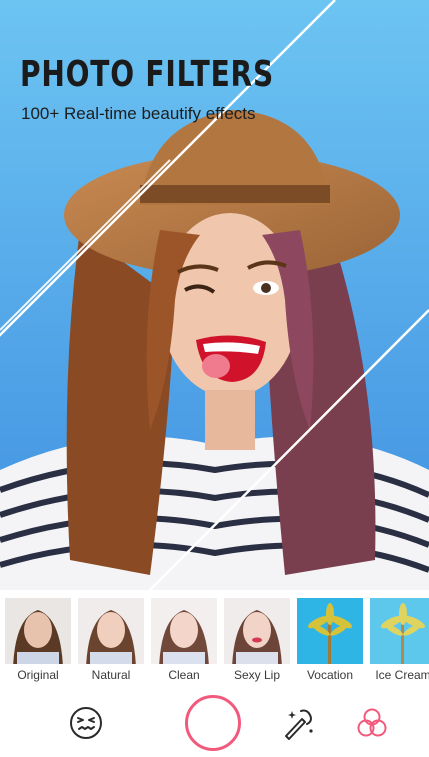  I want to click on magic-wand-icon, so click(299, 724).